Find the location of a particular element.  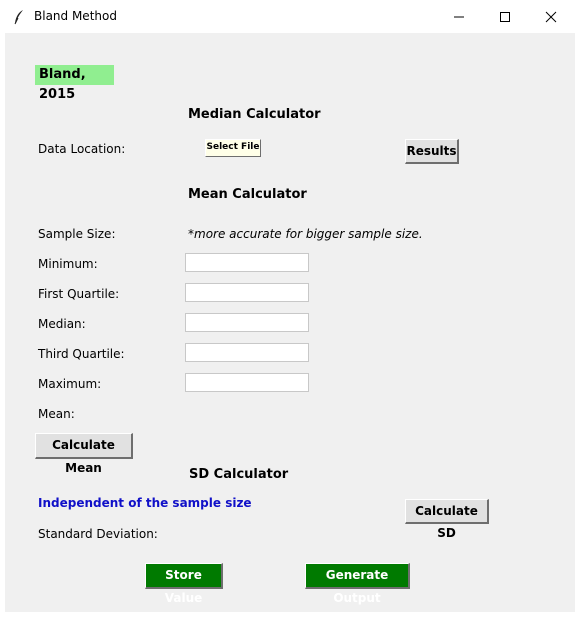

minimize-icon is located at coordinates (459, 17).